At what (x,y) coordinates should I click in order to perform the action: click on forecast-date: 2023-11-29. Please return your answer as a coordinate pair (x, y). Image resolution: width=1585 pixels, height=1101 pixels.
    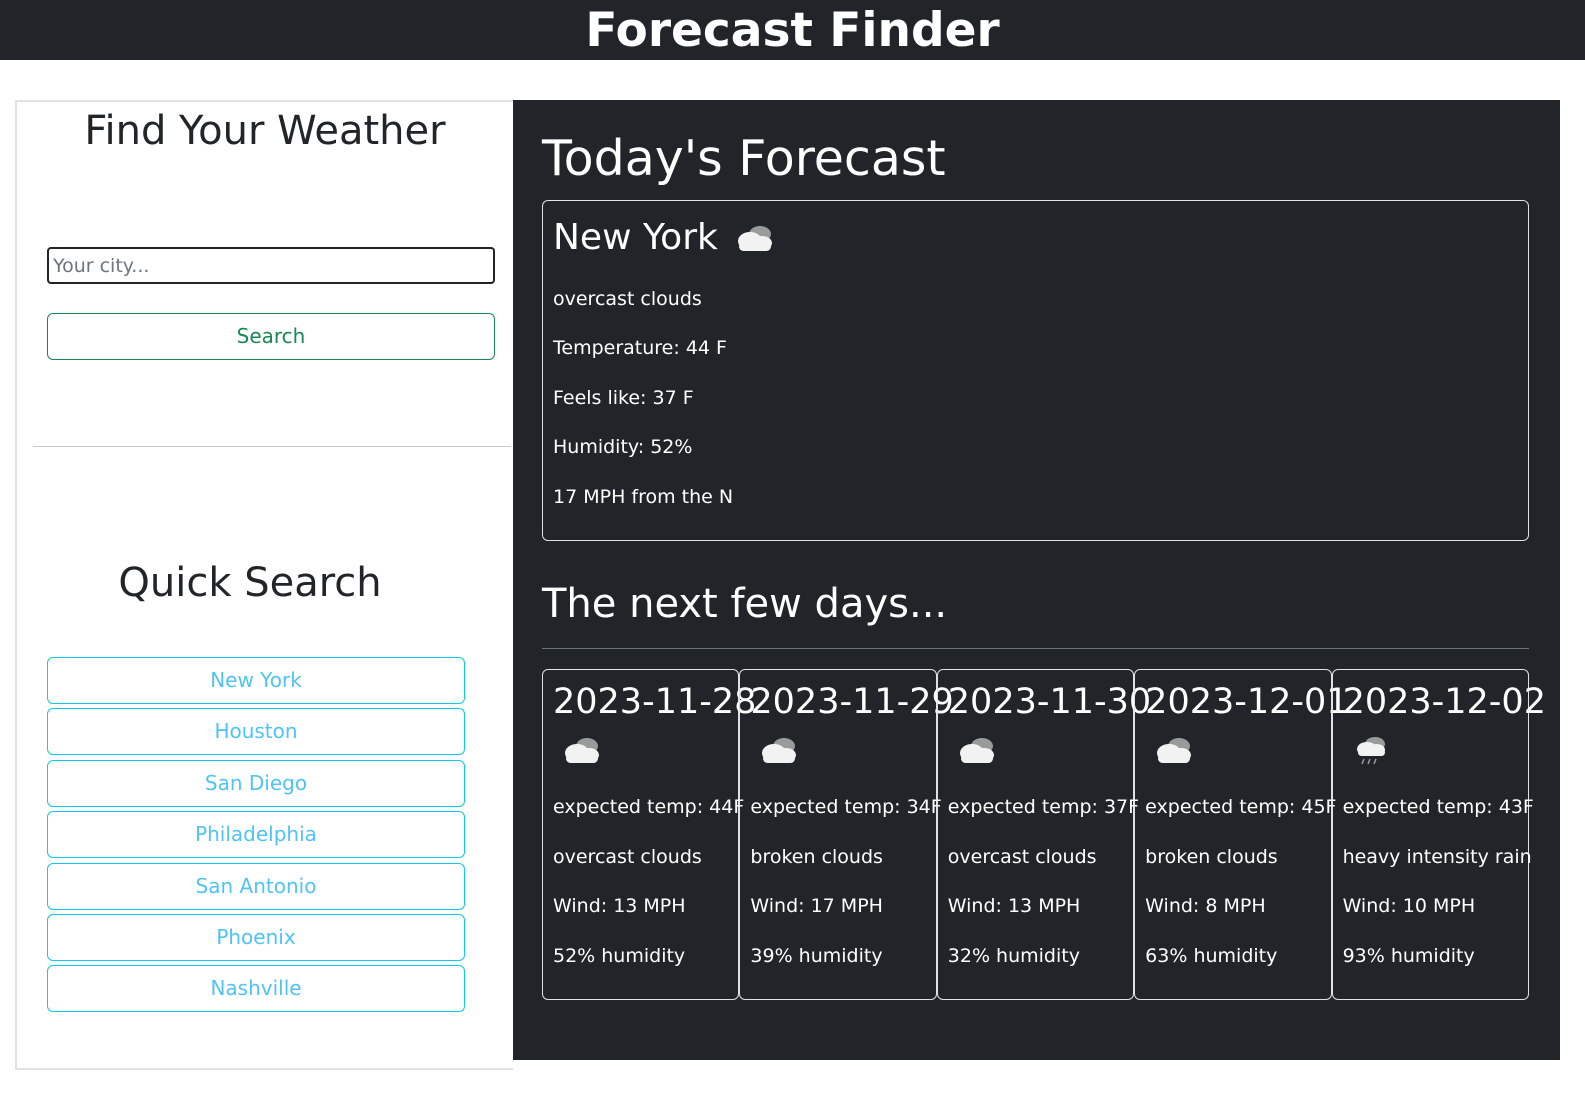
    Looking at the image, I should click on (852, 702).